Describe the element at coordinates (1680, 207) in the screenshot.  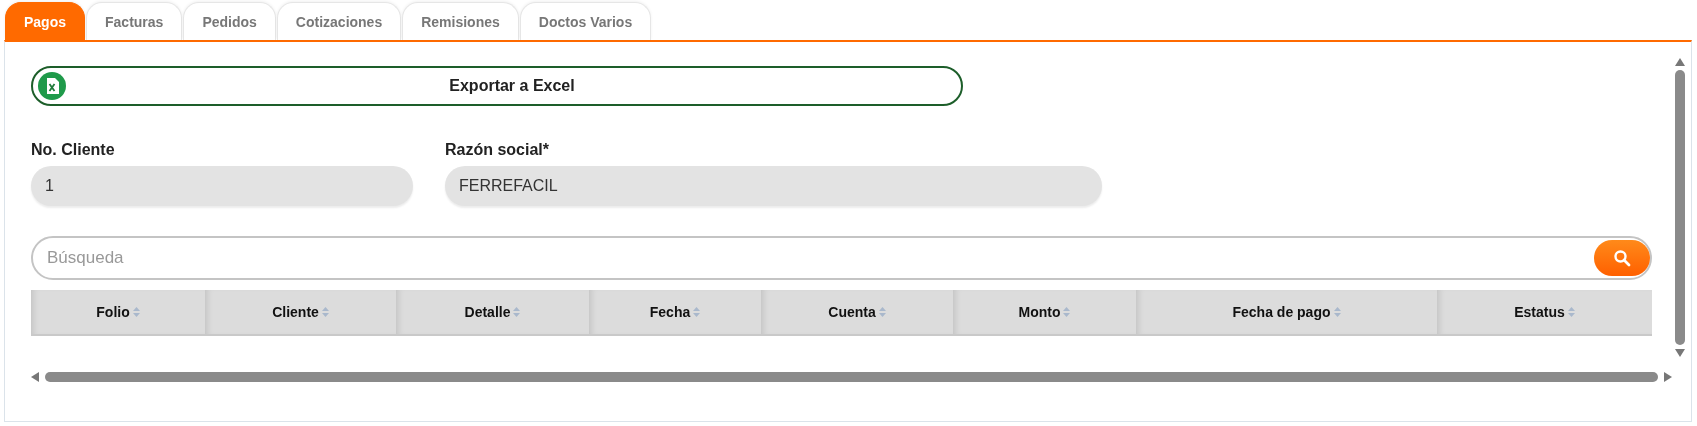
I see `vertical-scrollbar` at that location.